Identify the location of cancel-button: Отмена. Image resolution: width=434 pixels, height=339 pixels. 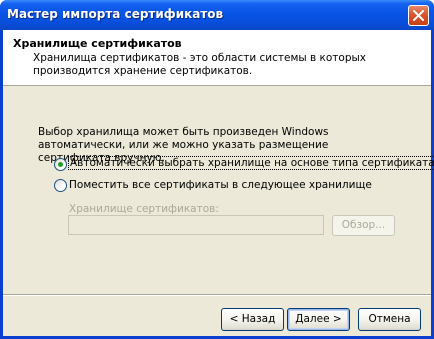
(389, 319).